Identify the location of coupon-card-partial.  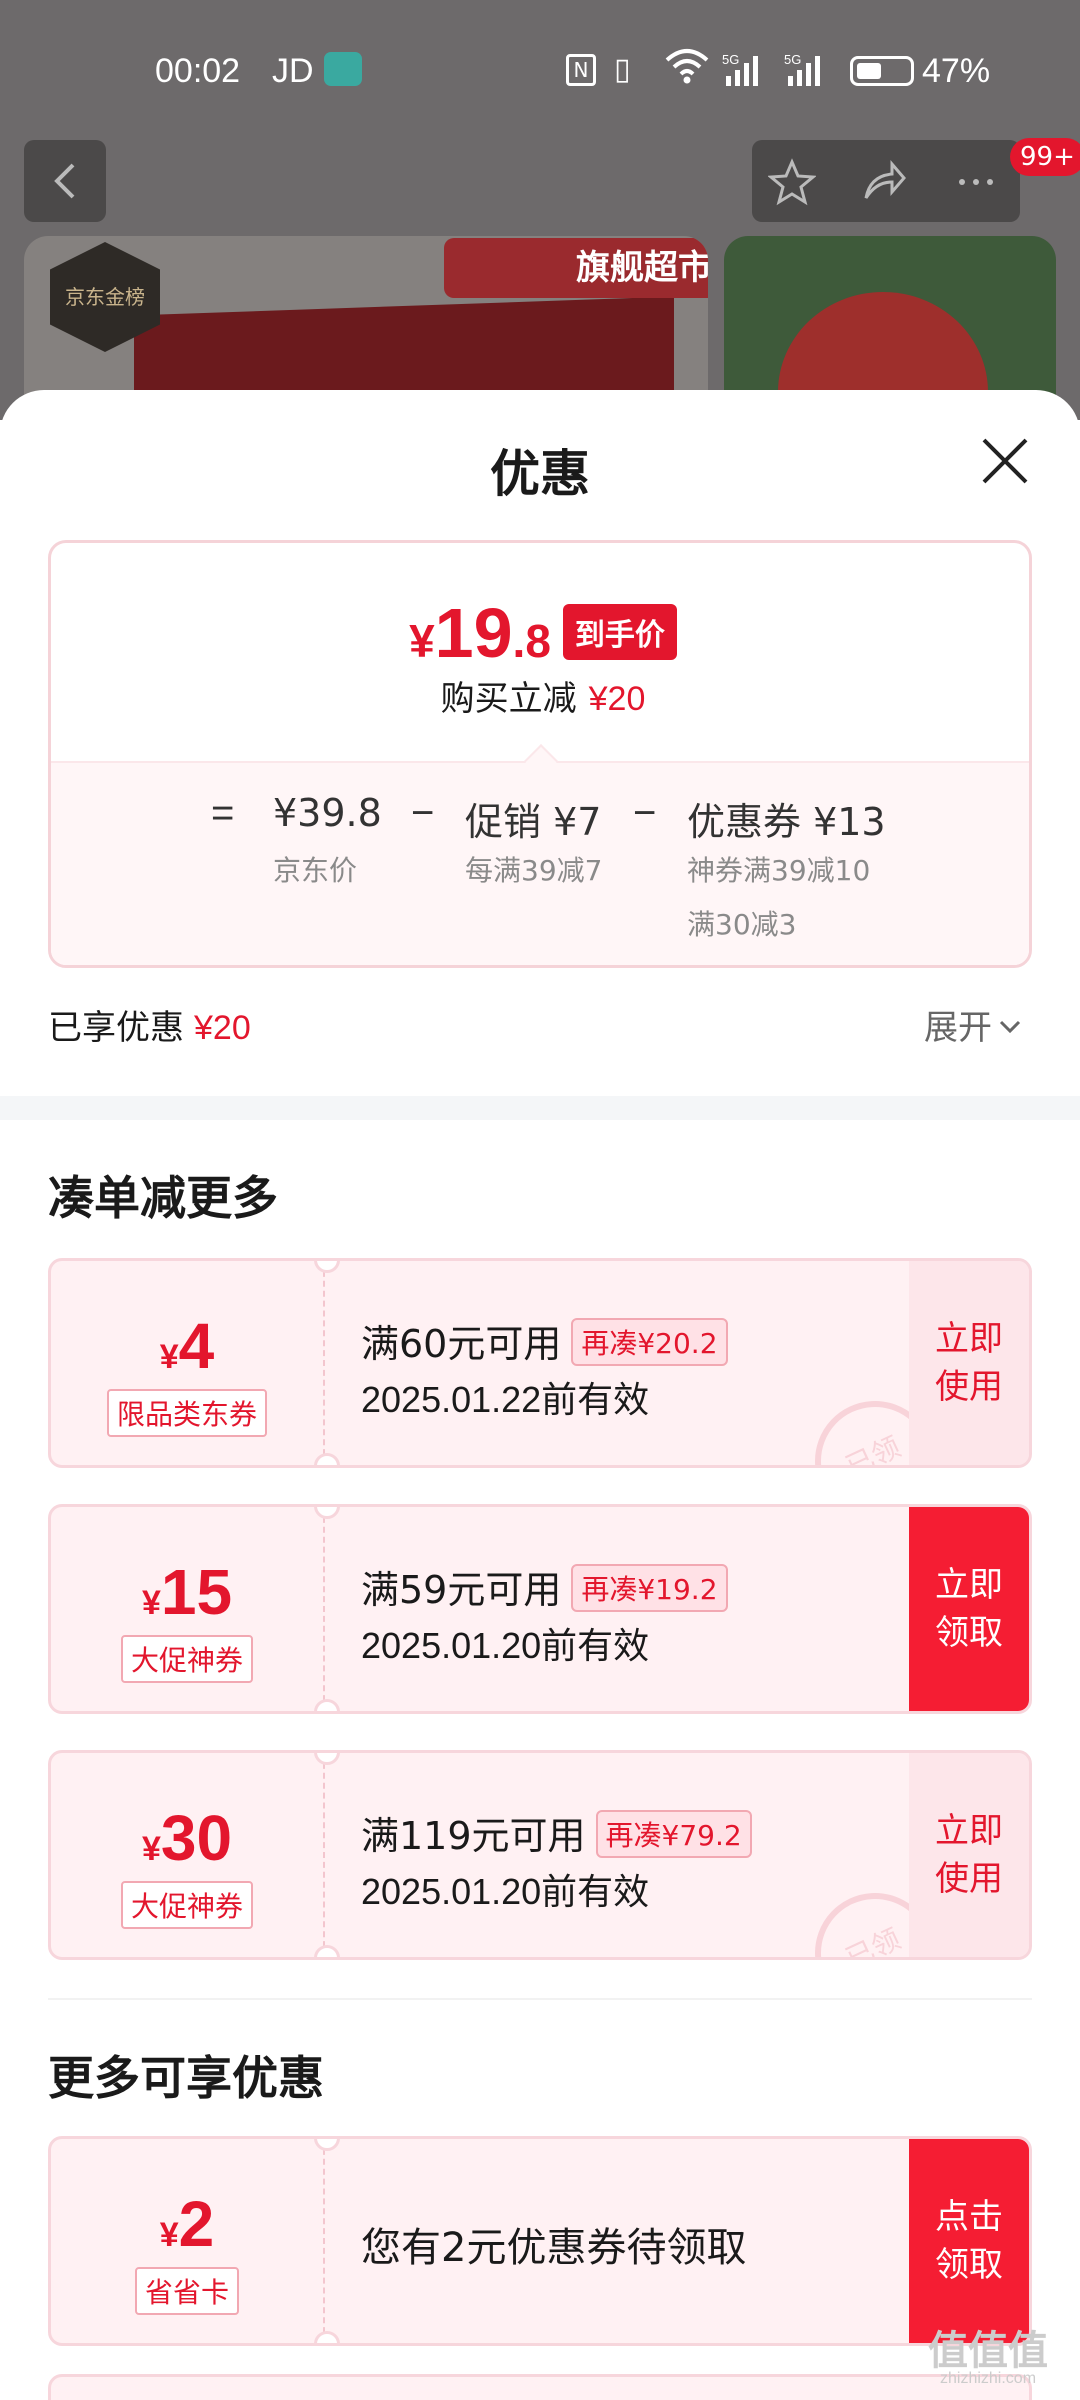
(540, 2387).